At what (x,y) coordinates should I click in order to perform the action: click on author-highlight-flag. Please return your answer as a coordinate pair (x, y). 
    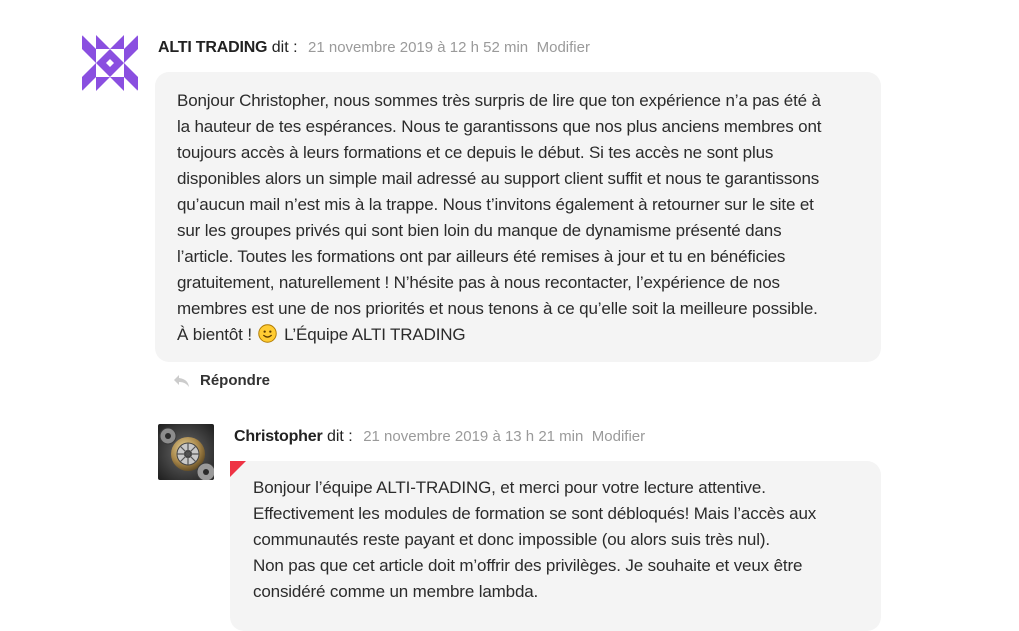
    Looking at the image, I should click on (238, 469).